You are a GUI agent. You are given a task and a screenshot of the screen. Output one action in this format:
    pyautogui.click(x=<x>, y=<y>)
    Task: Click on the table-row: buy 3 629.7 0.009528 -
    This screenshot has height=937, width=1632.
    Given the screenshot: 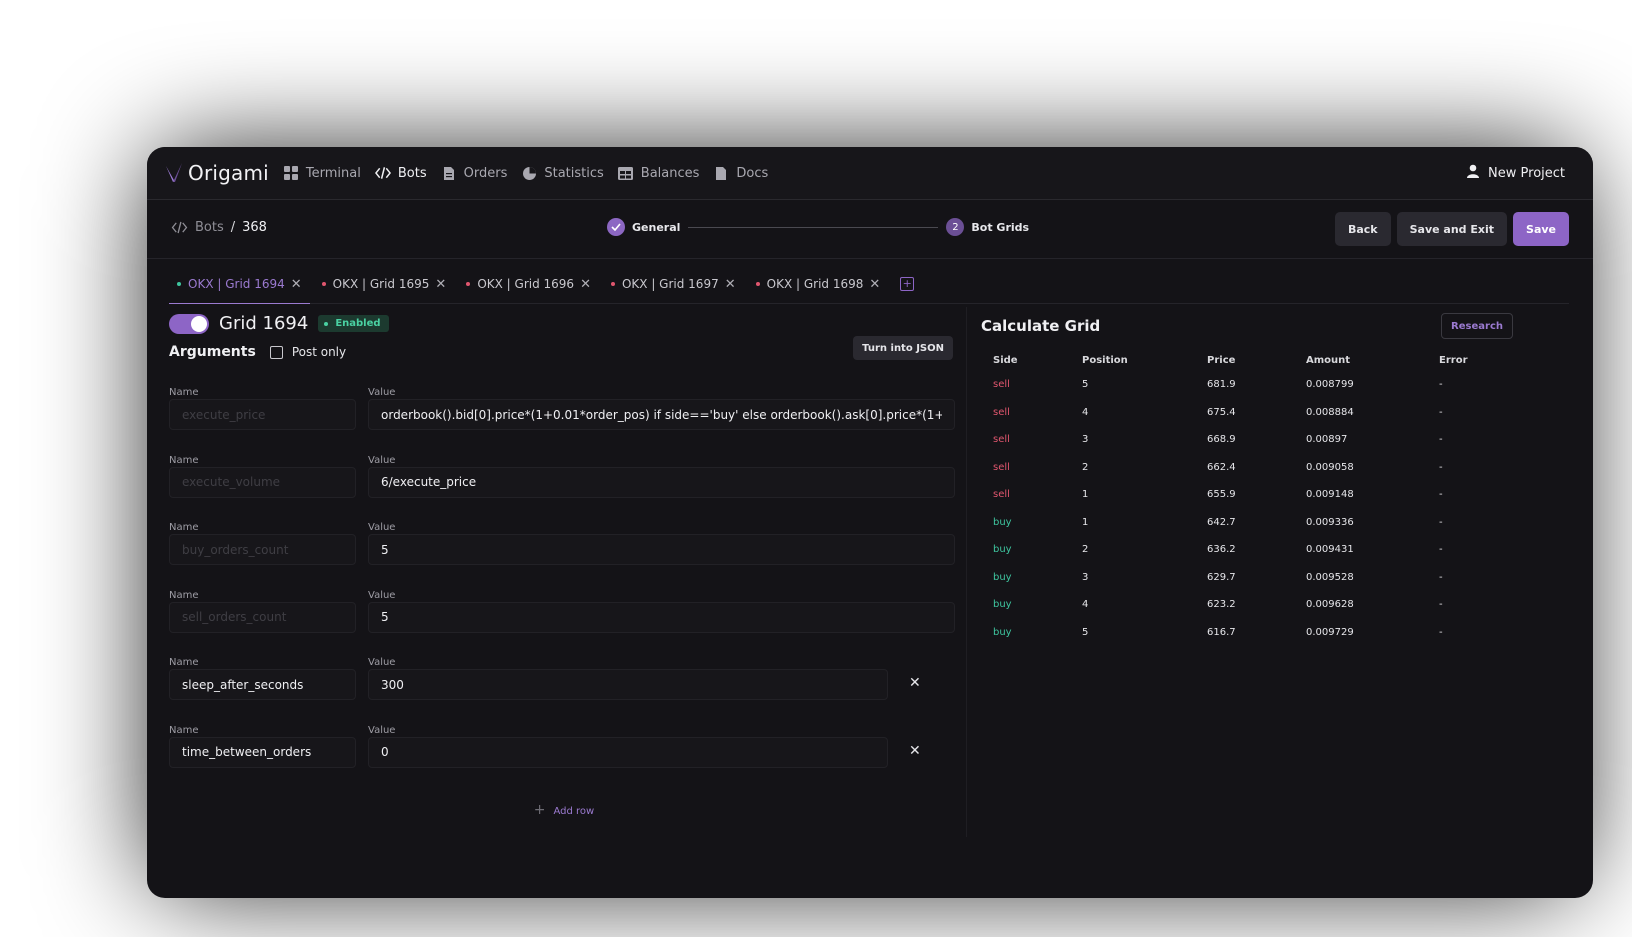 What is the action you would take?
    pyautogui.click(x=1247, y=578)
    